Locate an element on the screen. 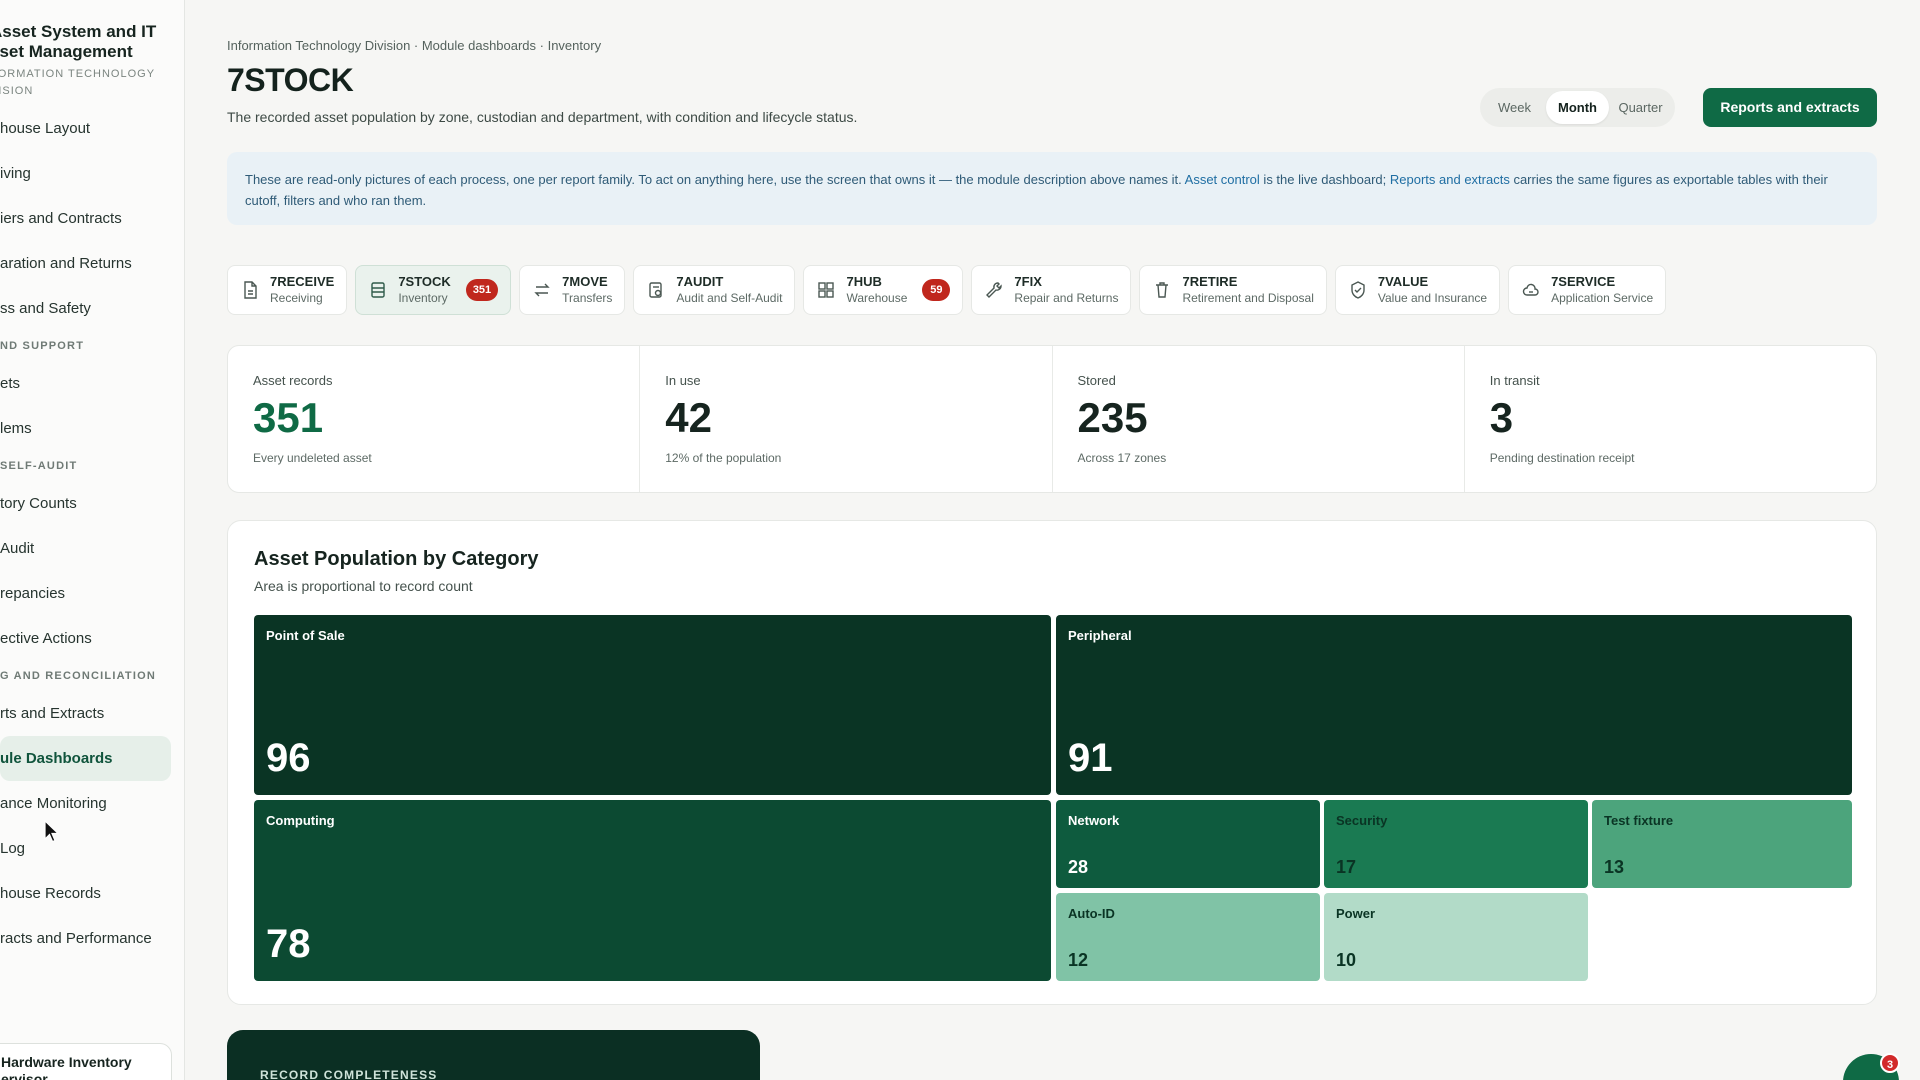 The height and width of the screenshot is (1080, 1920). treemap-cell-label: Security is located at coordinates (1362, 820).